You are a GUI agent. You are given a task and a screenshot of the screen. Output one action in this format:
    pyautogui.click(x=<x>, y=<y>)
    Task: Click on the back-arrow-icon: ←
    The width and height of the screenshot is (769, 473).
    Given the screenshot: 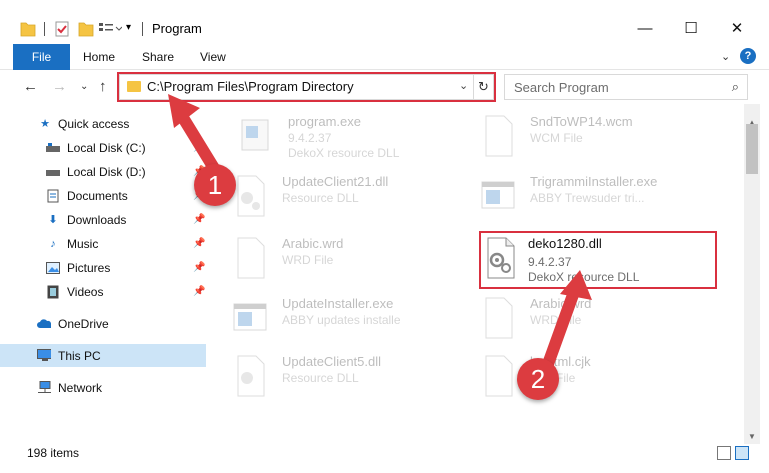 What is the action you would take?
    pyautogui.click(x=30, y=86)
    